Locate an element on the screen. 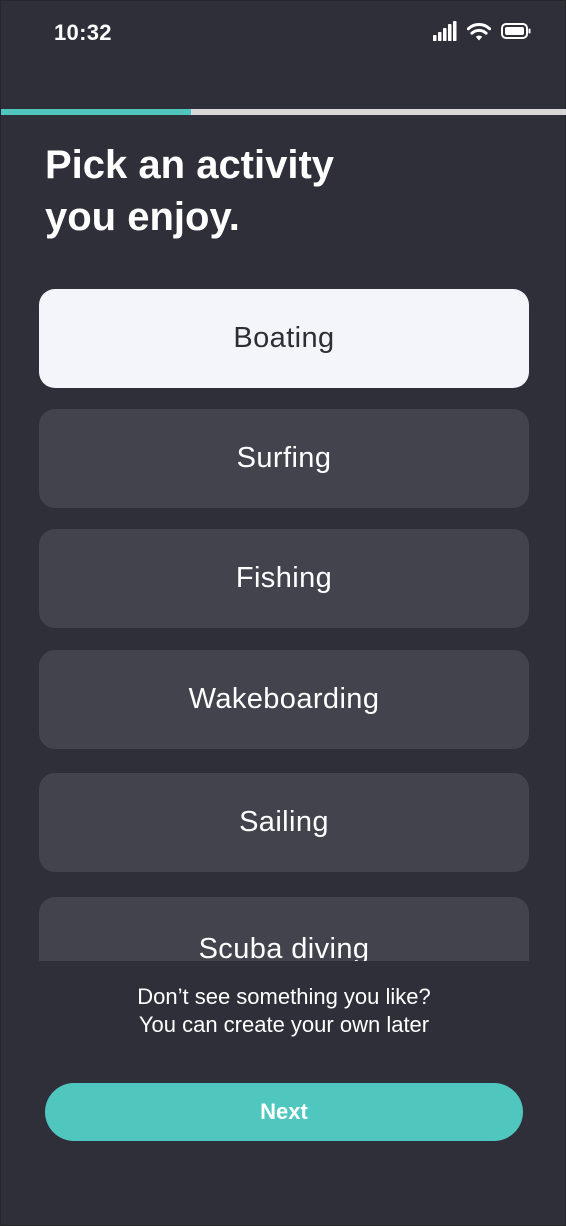 The width and height of the screenshot is (566, 1226). activity-option-scuba-diving: Scuba diving is located at coordinates (284, 929).